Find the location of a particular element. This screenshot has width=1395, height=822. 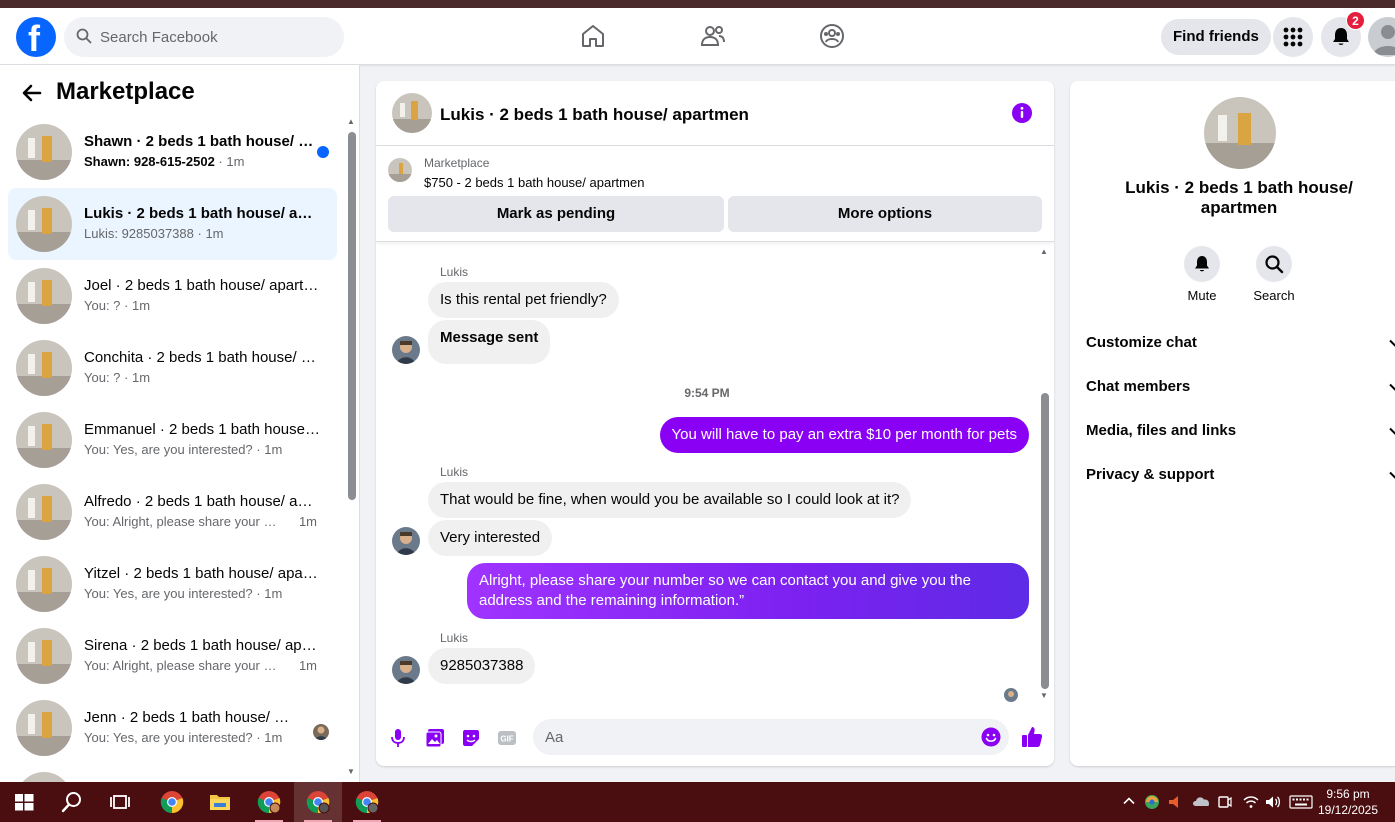

info-icon is located at coordinates (1022, 113).